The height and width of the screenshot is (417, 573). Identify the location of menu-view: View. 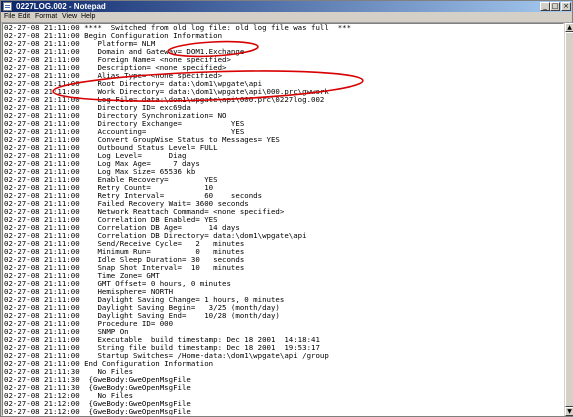
(69, 17).